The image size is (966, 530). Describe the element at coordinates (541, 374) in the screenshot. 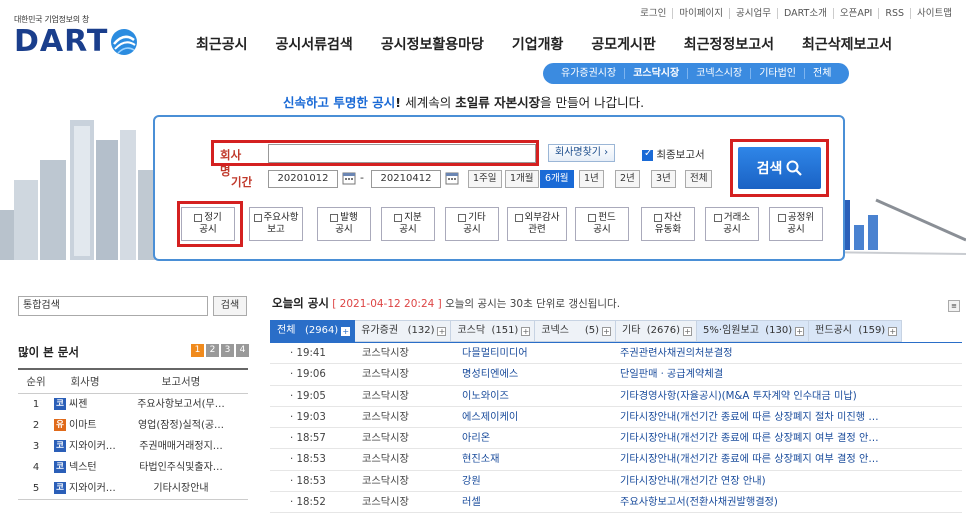

I see `company-link: 명성티엔에스` at that location.